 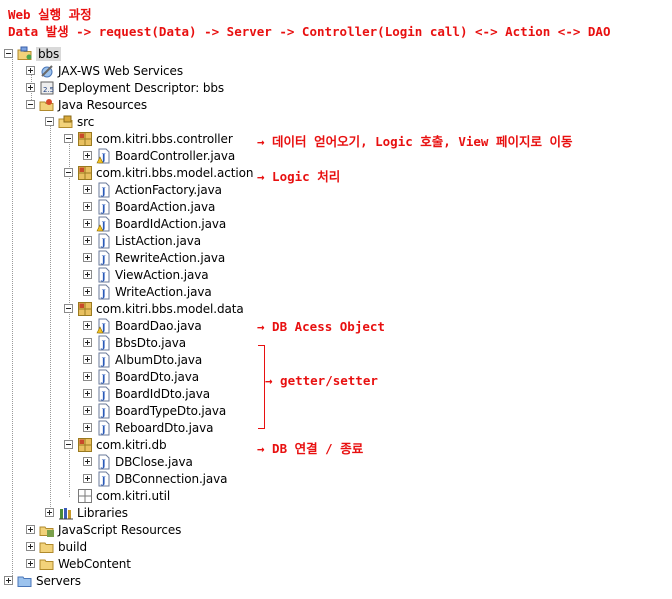 What do you see at coordinates (164, 138) in the screenshot?
I see `tree-label: com.kitri.bbs.controller` at bounding box center [164, 138].